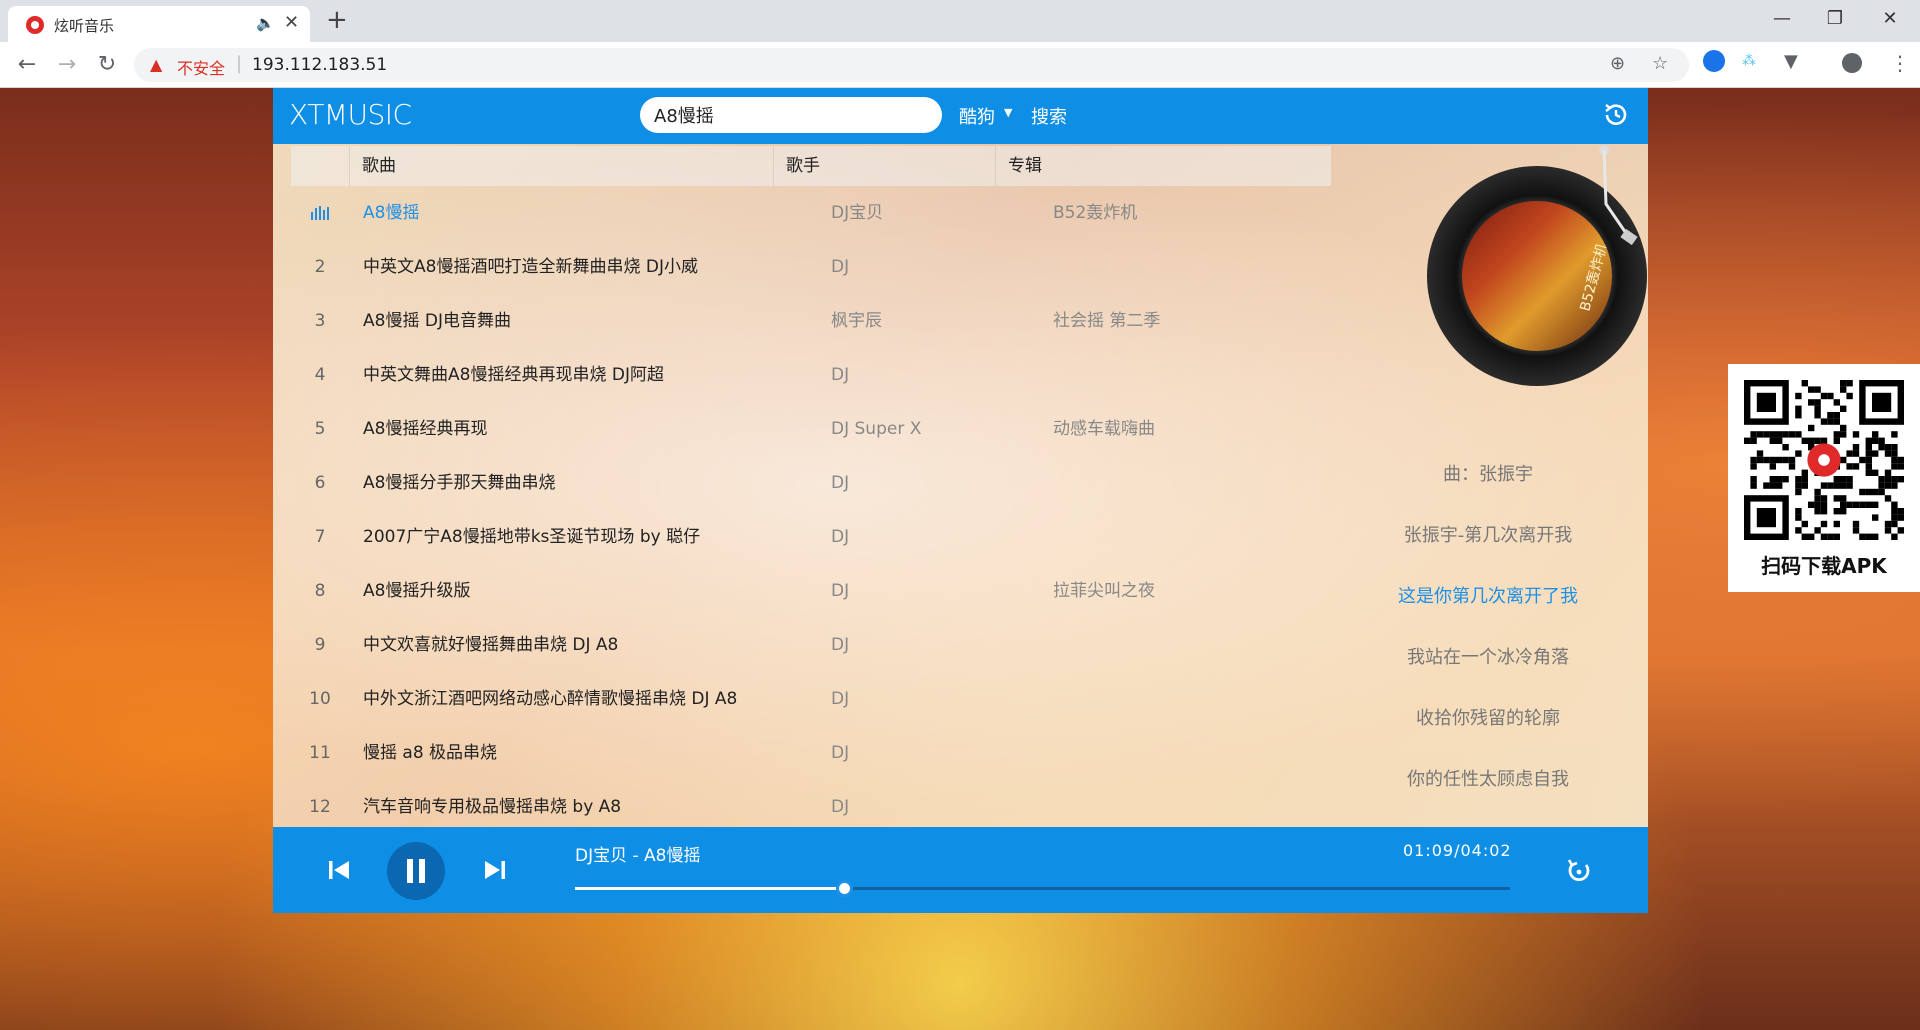 The image size is (1920, 1030). I want to click on source-select: 酷狗, so click(977, 116).